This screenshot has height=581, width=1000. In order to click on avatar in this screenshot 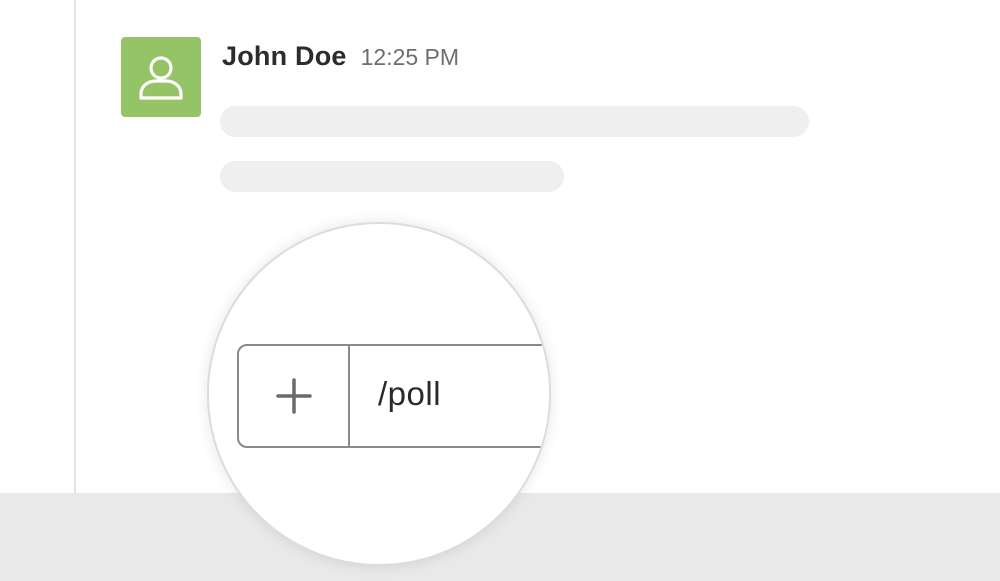, I will do `click(161, 77)`.